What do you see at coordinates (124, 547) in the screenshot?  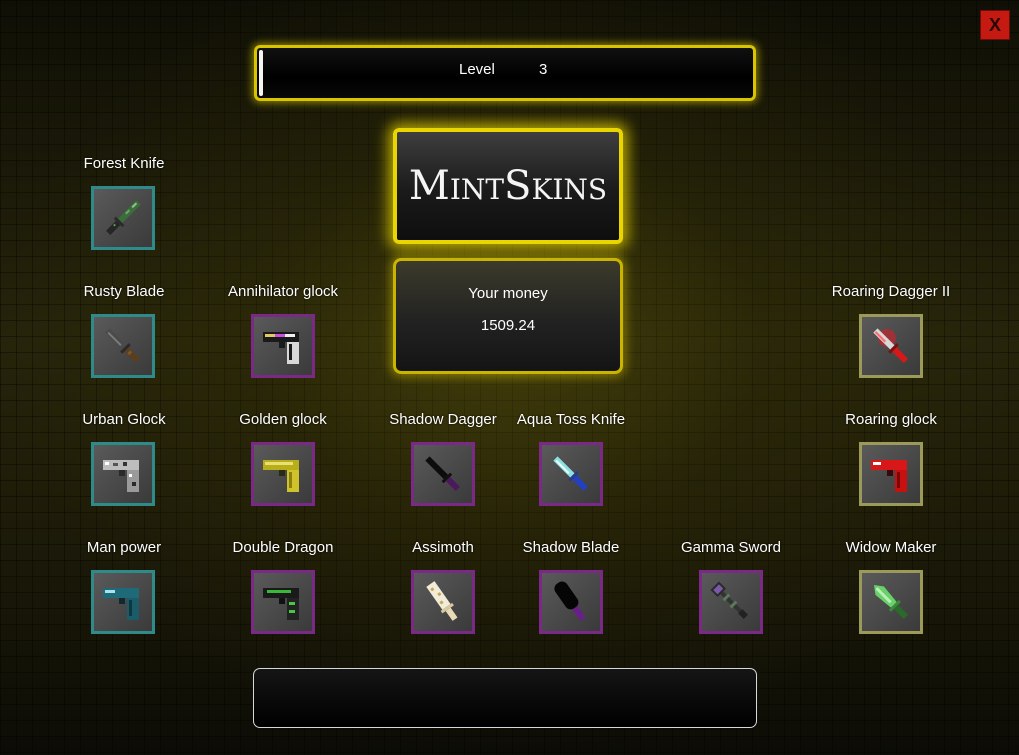 I see `item-label-man-power: Man power` at bounding box center [124, 547].